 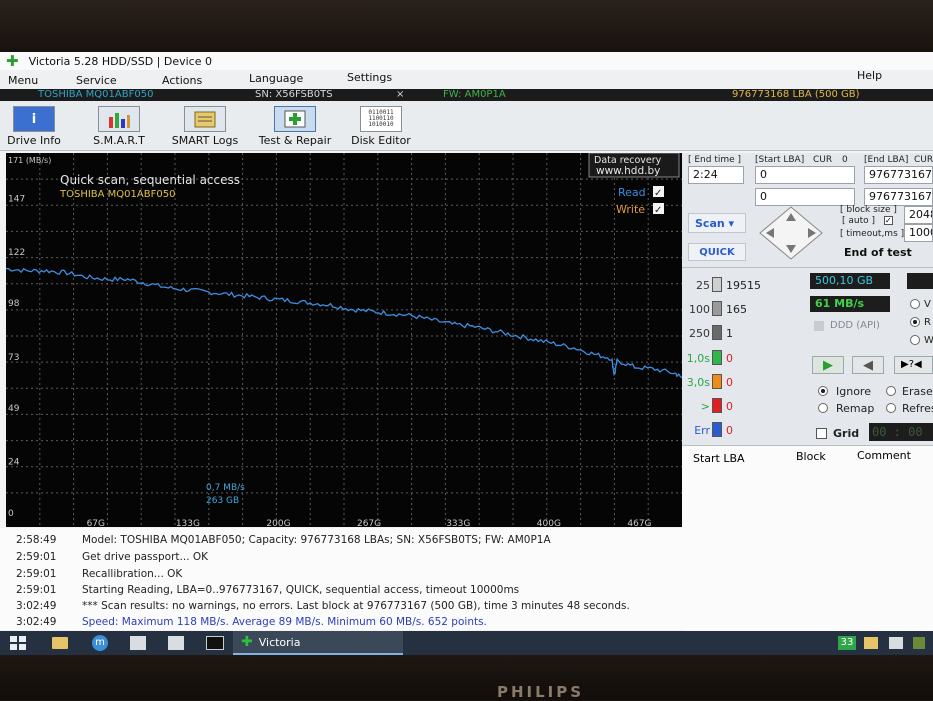 I want to click on play-icon: ▶, so click(x=828, y=365).